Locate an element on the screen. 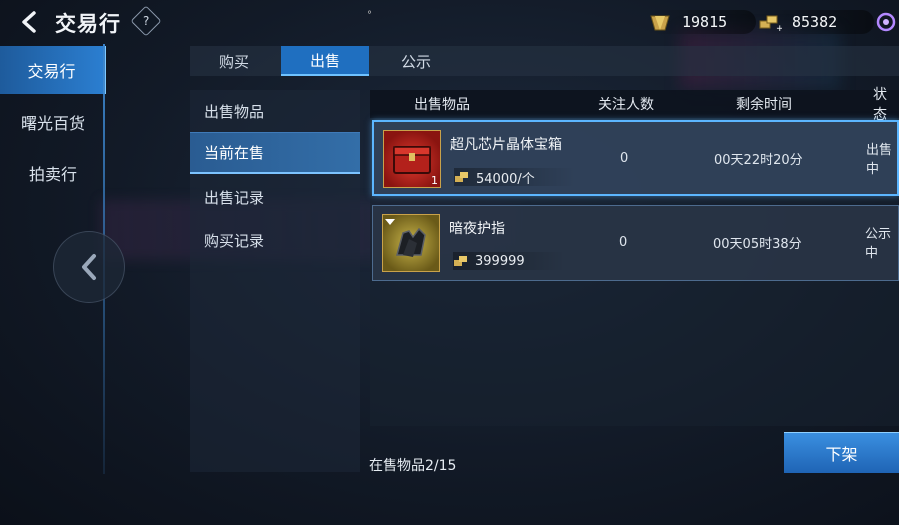  delist-label: 下架 is located at coordinates (841, 454).